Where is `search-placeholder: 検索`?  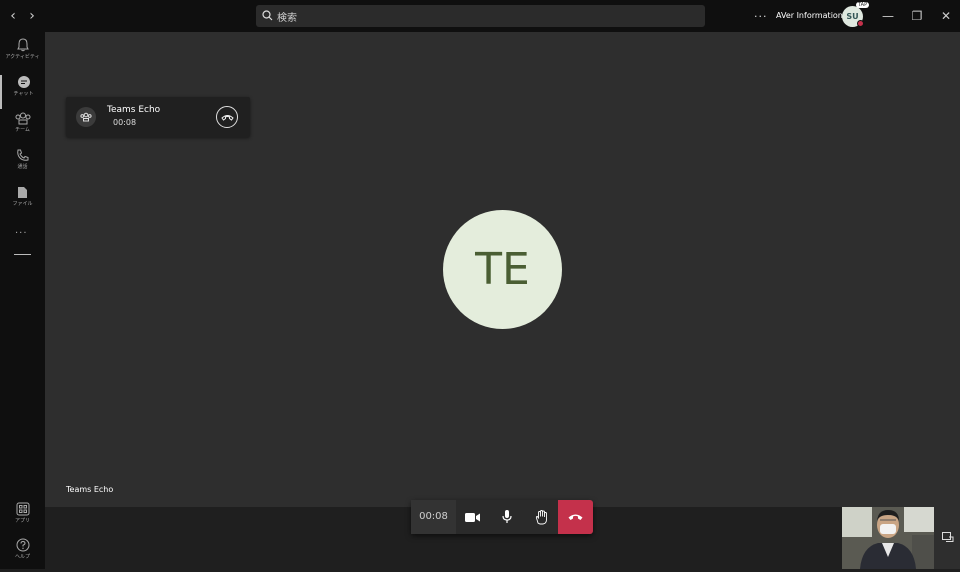 search-placeholder: 検索 is located at coordinates (287, 18).